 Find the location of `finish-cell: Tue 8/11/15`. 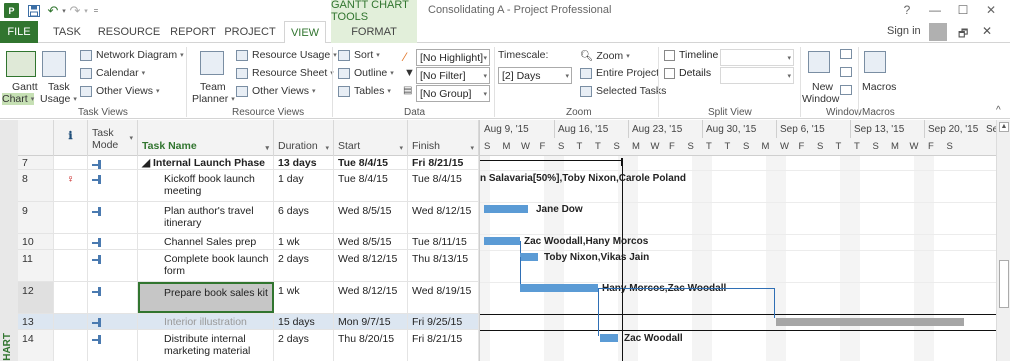

finish-cell: Tue 8/11/15 is located at coordinates (443, 241).